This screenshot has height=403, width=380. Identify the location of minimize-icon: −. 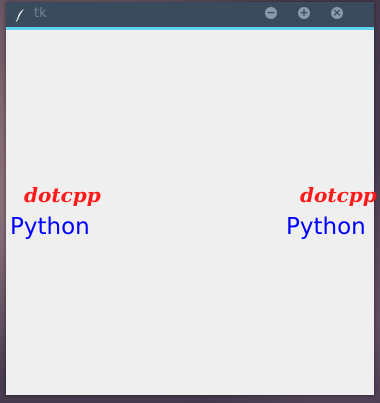
(271, 13).